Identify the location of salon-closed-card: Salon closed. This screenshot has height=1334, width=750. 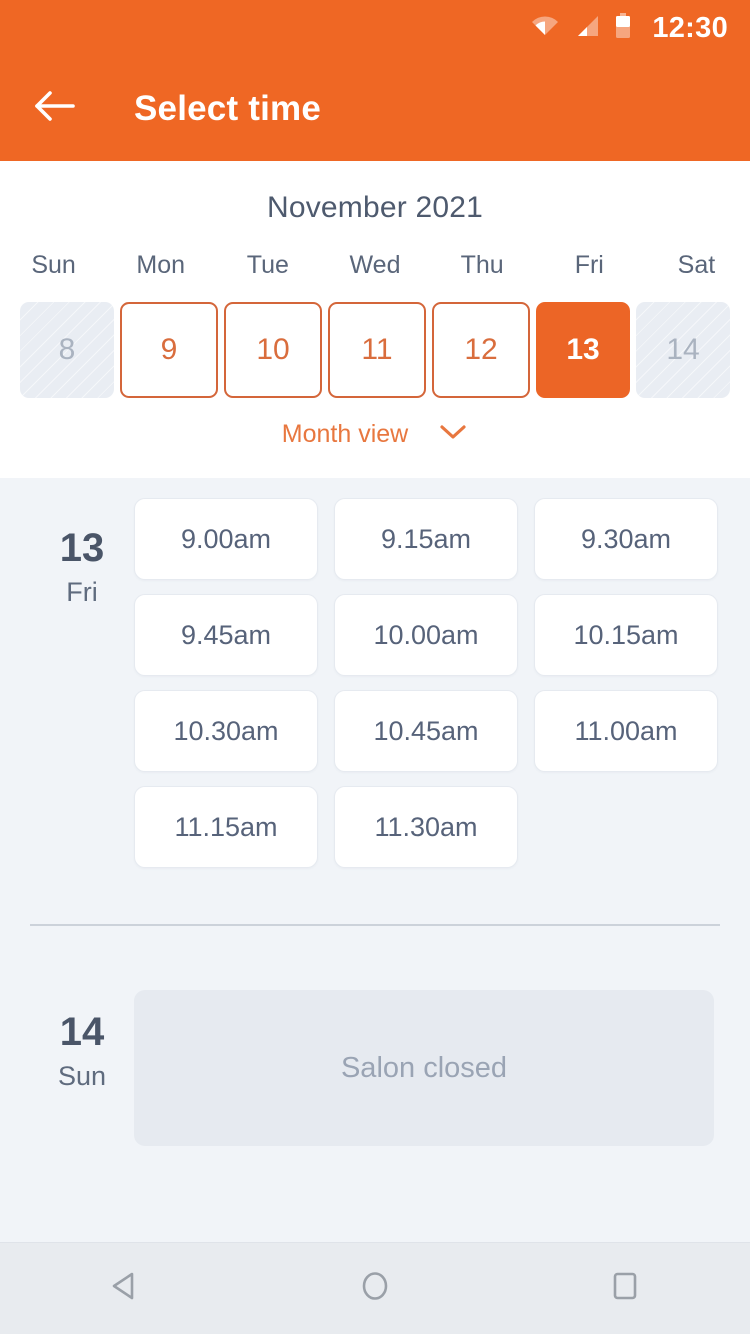
(424, 1068).